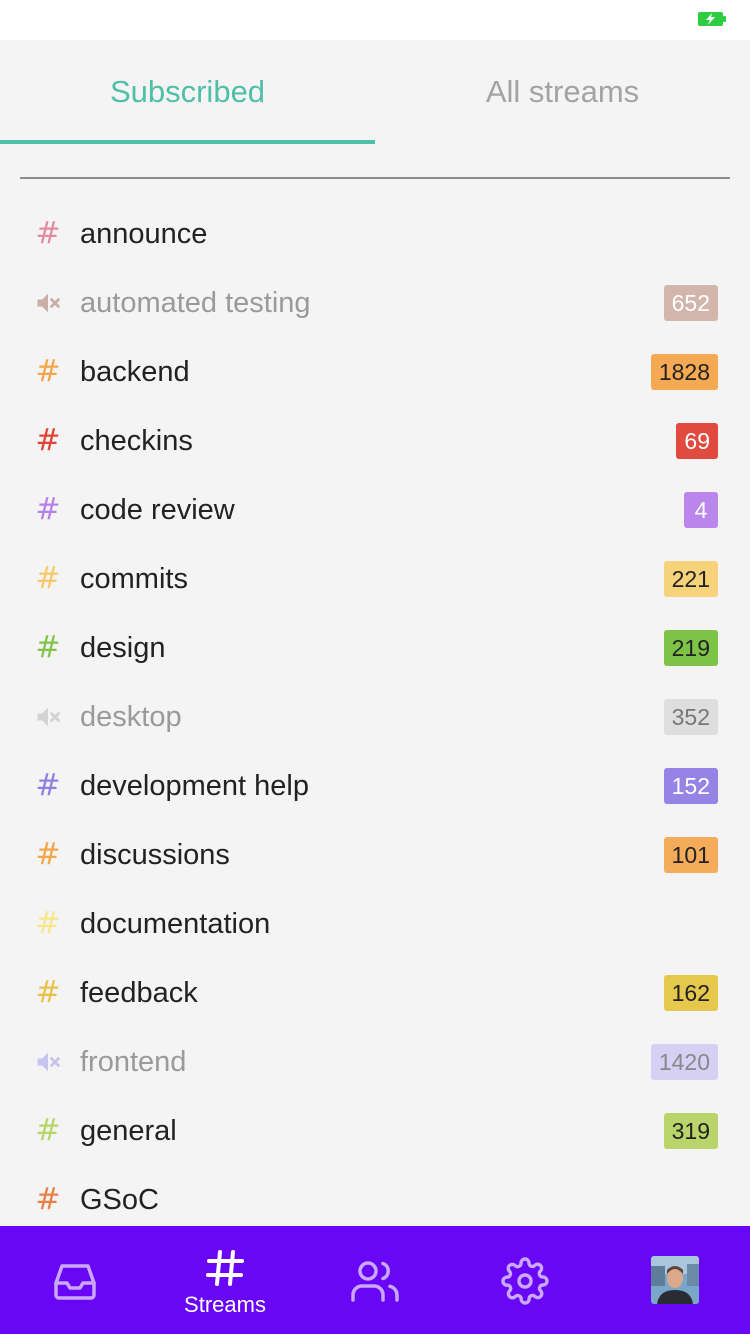  Describe the element at coordinates (690, 648) in the screenshot. I see `unread-count-badge: 219` at that location.